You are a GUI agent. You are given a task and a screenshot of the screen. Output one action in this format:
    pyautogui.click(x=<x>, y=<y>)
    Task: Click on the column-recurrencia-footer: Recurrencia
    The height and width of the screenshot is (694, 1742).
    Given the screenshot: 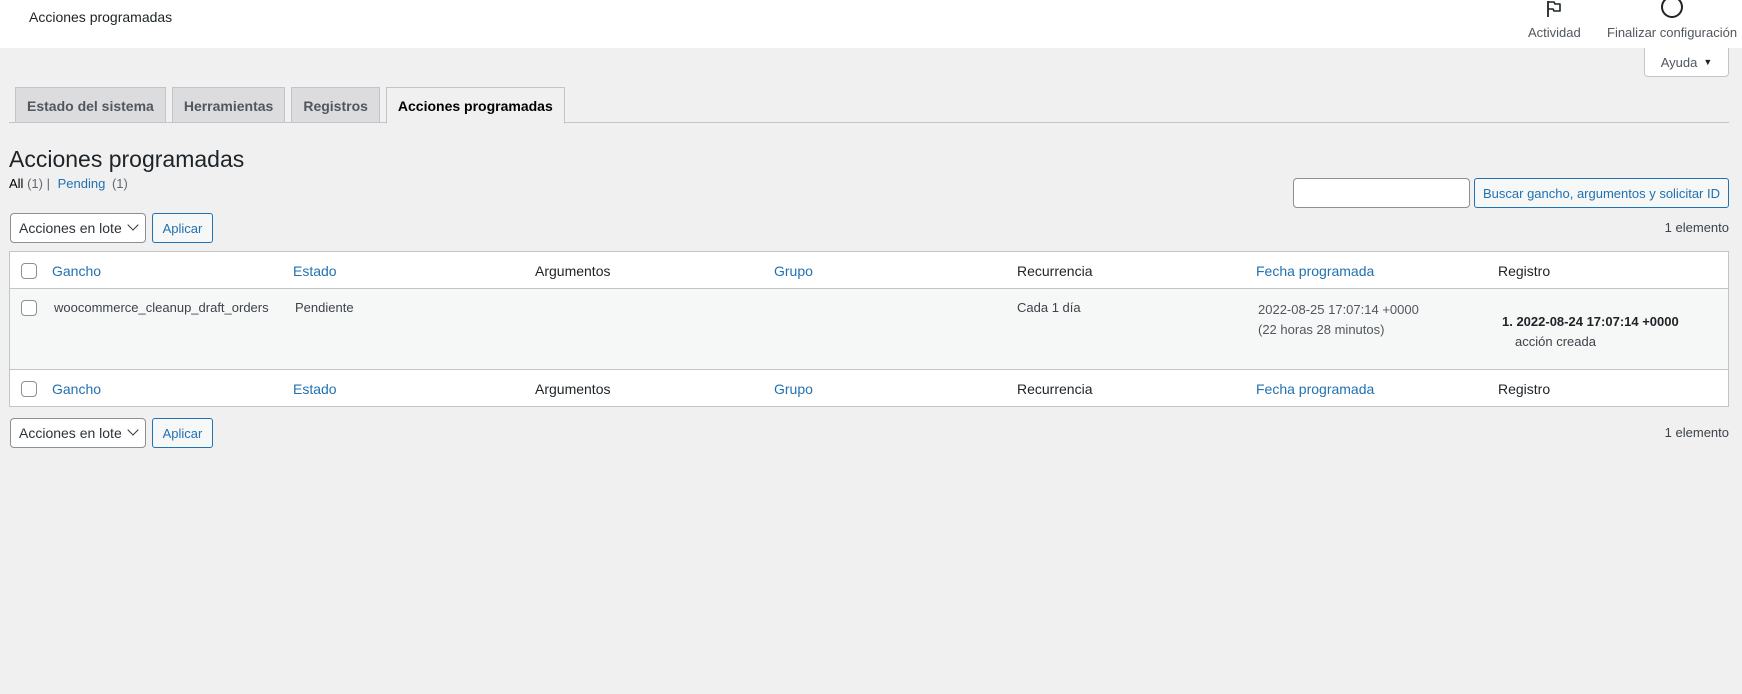 What is the action you would take?
    pyautogui.click(x=1055, y=389)
    